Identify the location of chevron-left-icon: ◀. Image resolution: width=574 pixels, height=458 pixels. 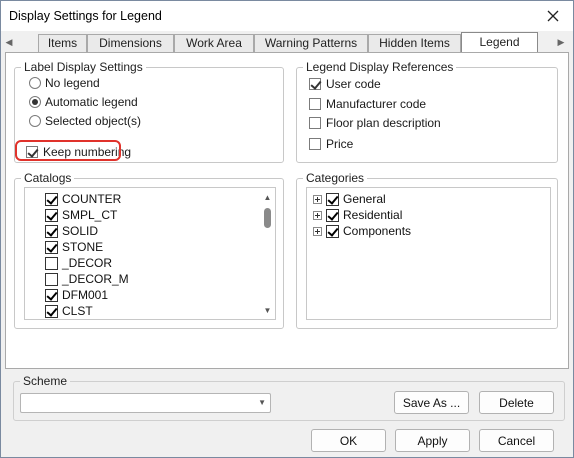
(9, 42).